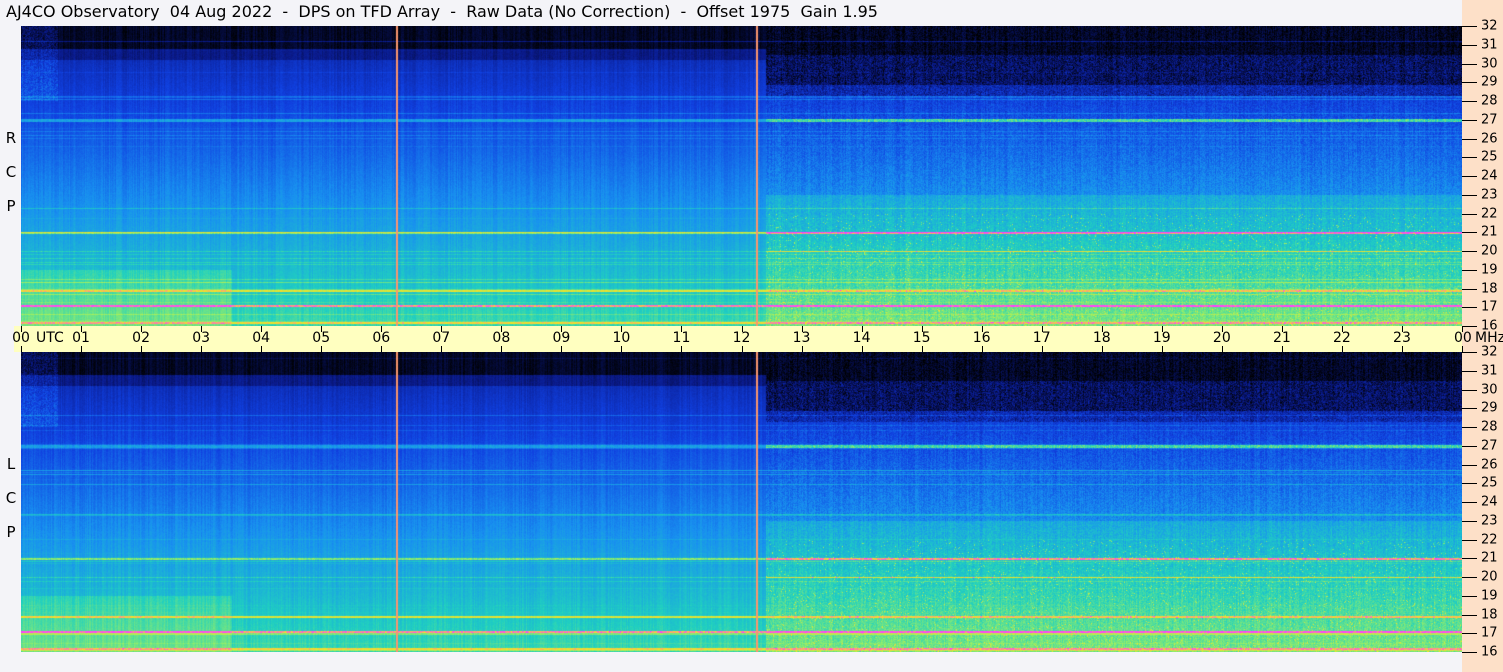 This screenshot has width=1503, height=672. What do you see at coordinates (50, 338) in the screenshot?
I see `x-axis-unit: UTC` at bounding box center [50, 338].